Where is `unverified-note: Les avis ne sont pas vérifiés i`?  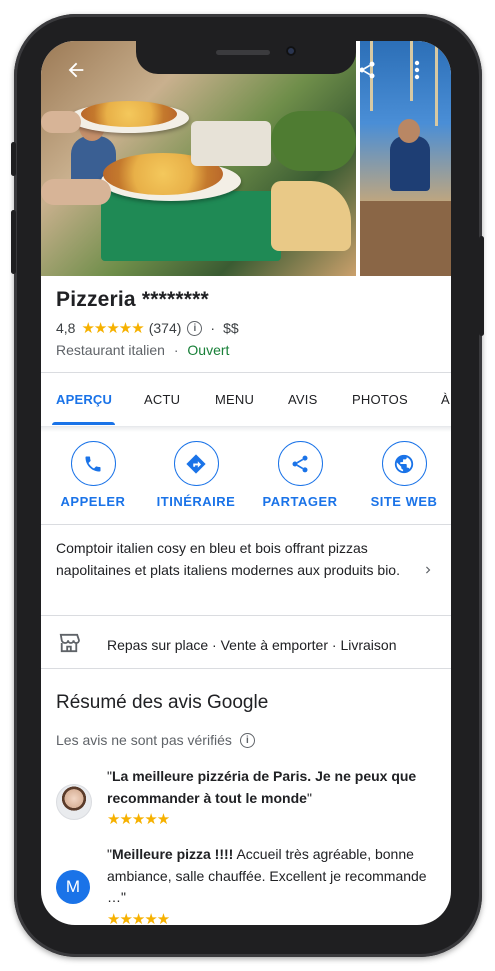 unverified-note: Les avis ne sont pas vérifiés i is located at coordinates (159, 740).